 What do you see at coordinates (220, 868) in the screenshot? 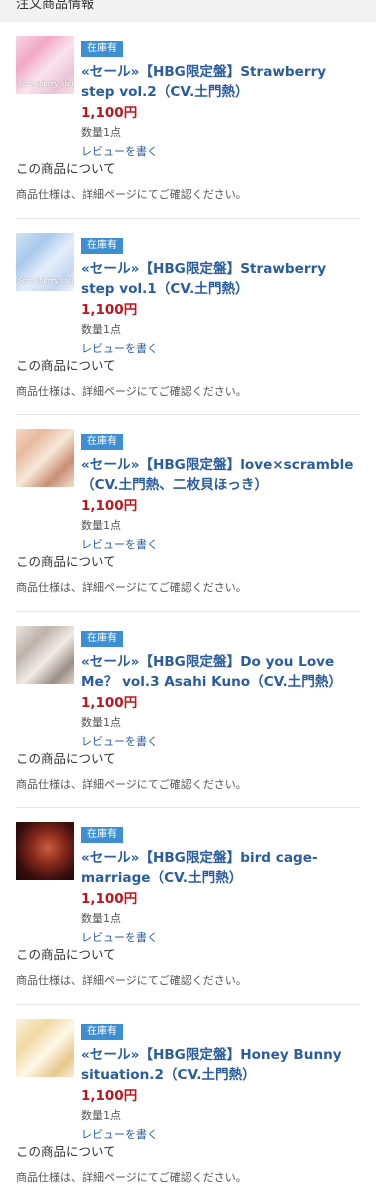
I see `product-title-link: «セール»【HBG限定盤】bird cage-marriage（CV.土門熱）` at bounding box center [220, 868].